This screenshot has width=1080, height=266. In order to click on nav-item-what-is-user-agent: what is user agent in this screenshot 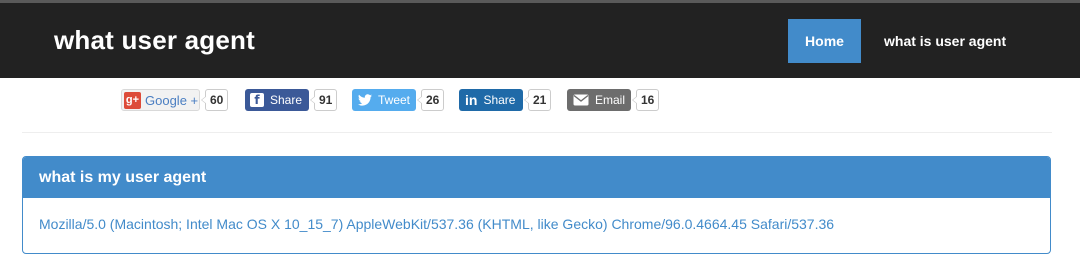, I will do `click(945, 41)`.